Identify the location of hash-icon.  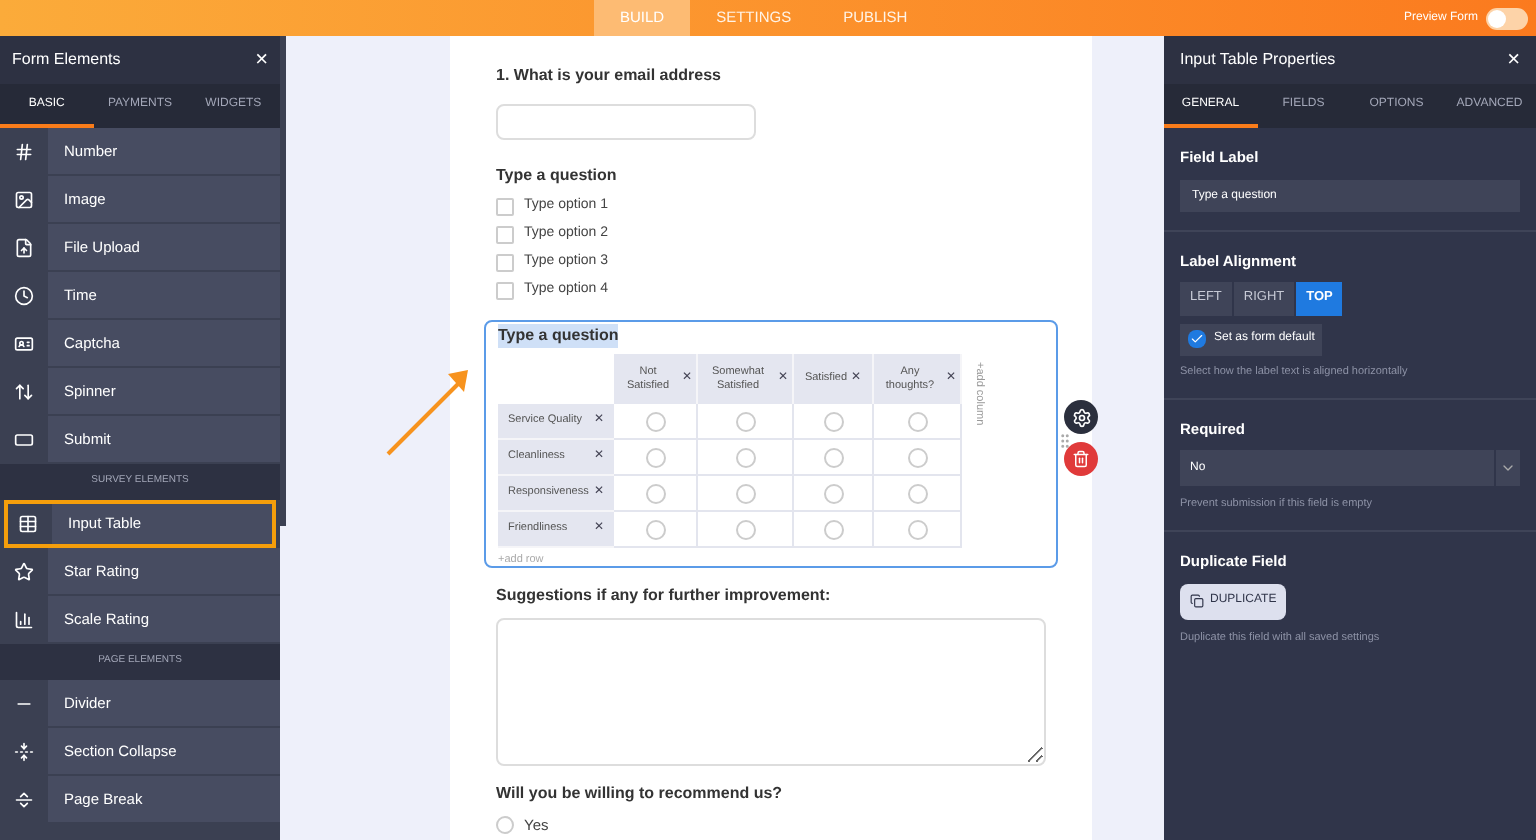
(24, 151).